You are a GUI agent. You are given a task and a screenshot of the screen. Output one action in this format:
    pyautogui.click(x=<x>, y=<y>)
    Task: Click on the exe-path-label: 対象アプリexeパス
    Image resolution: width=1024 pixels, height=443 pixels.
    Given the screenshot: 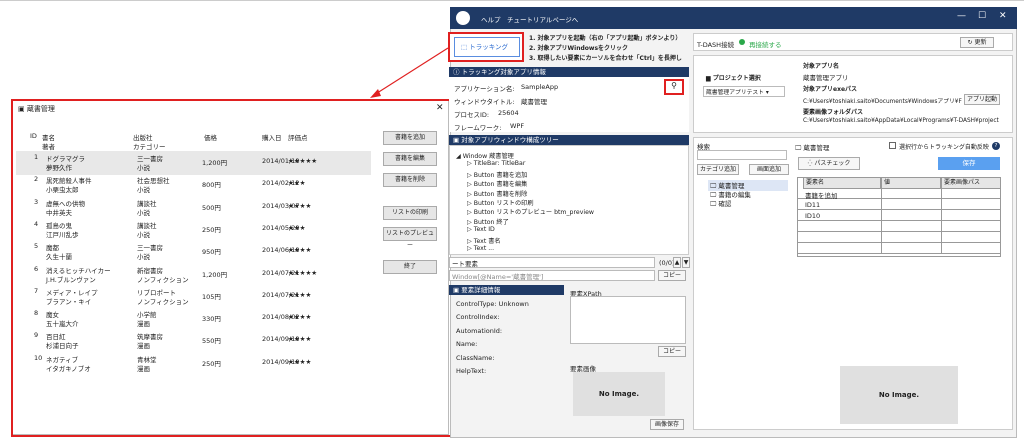 What is the action you would take?
    pyautogui.click(x=830, y=89)
    